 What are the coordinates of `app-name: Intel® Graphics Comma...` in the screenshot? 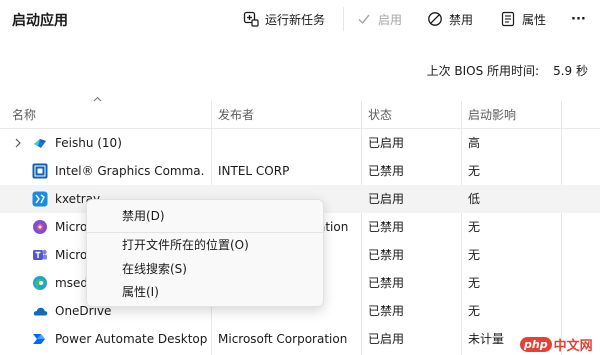 It's located at (130, 171).